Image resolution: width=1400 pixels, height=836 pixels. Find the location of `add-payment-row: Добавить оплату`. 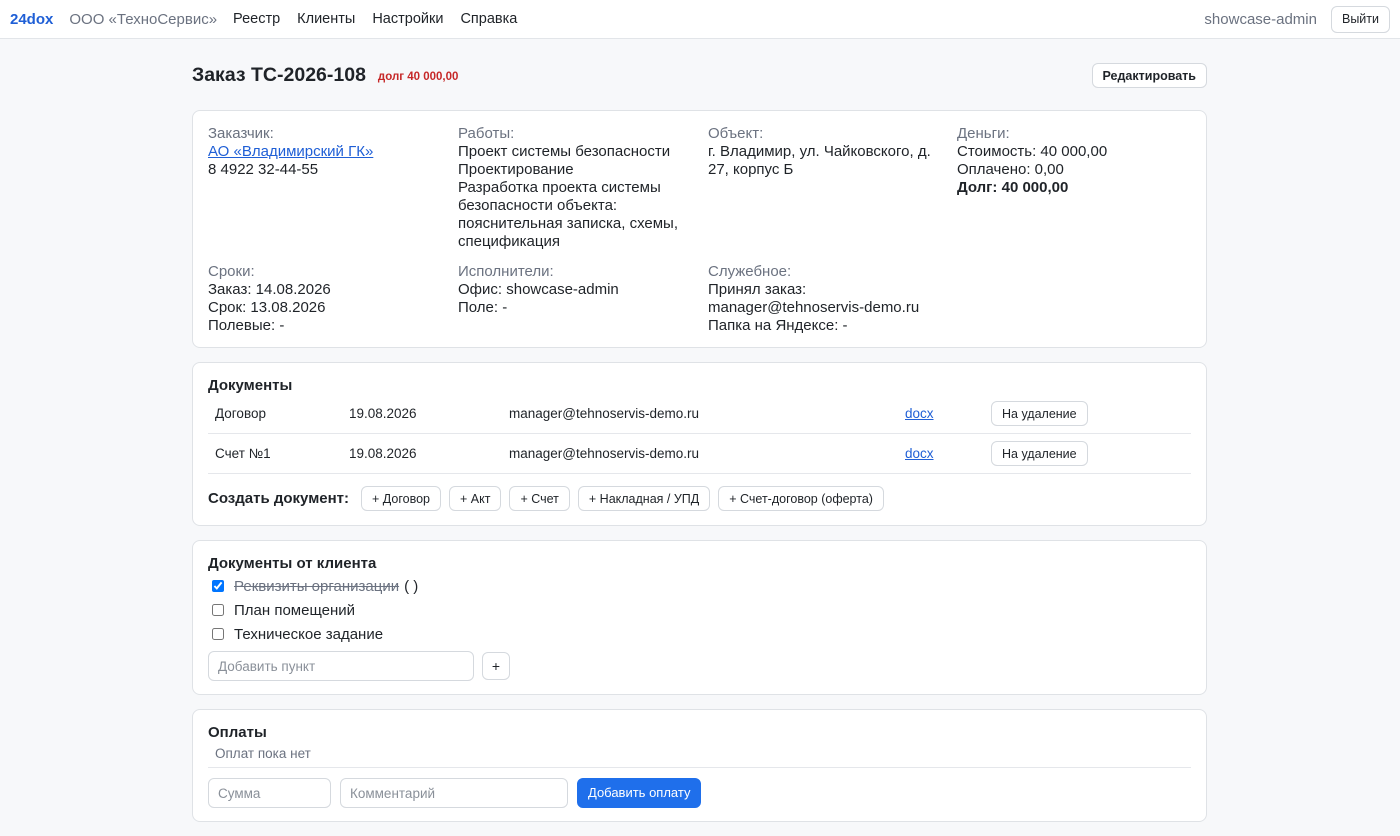

add-payment-row: Добавить оплату is located at coordinates (699, 793).